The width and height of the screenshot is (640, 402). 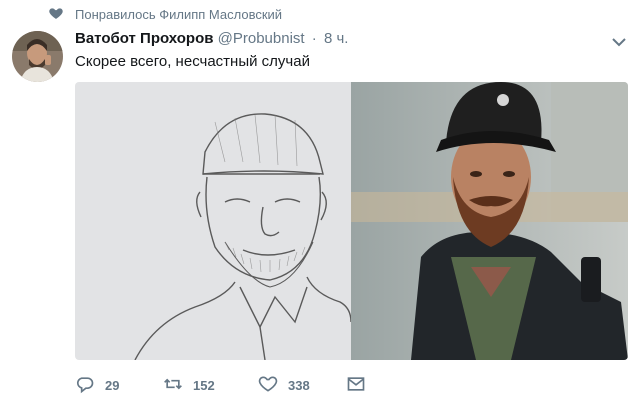 What do you see at coordinates (261, 38) in the screenshot?
I see `user-handle: @Probubnist` at bounding box center [261, 38].